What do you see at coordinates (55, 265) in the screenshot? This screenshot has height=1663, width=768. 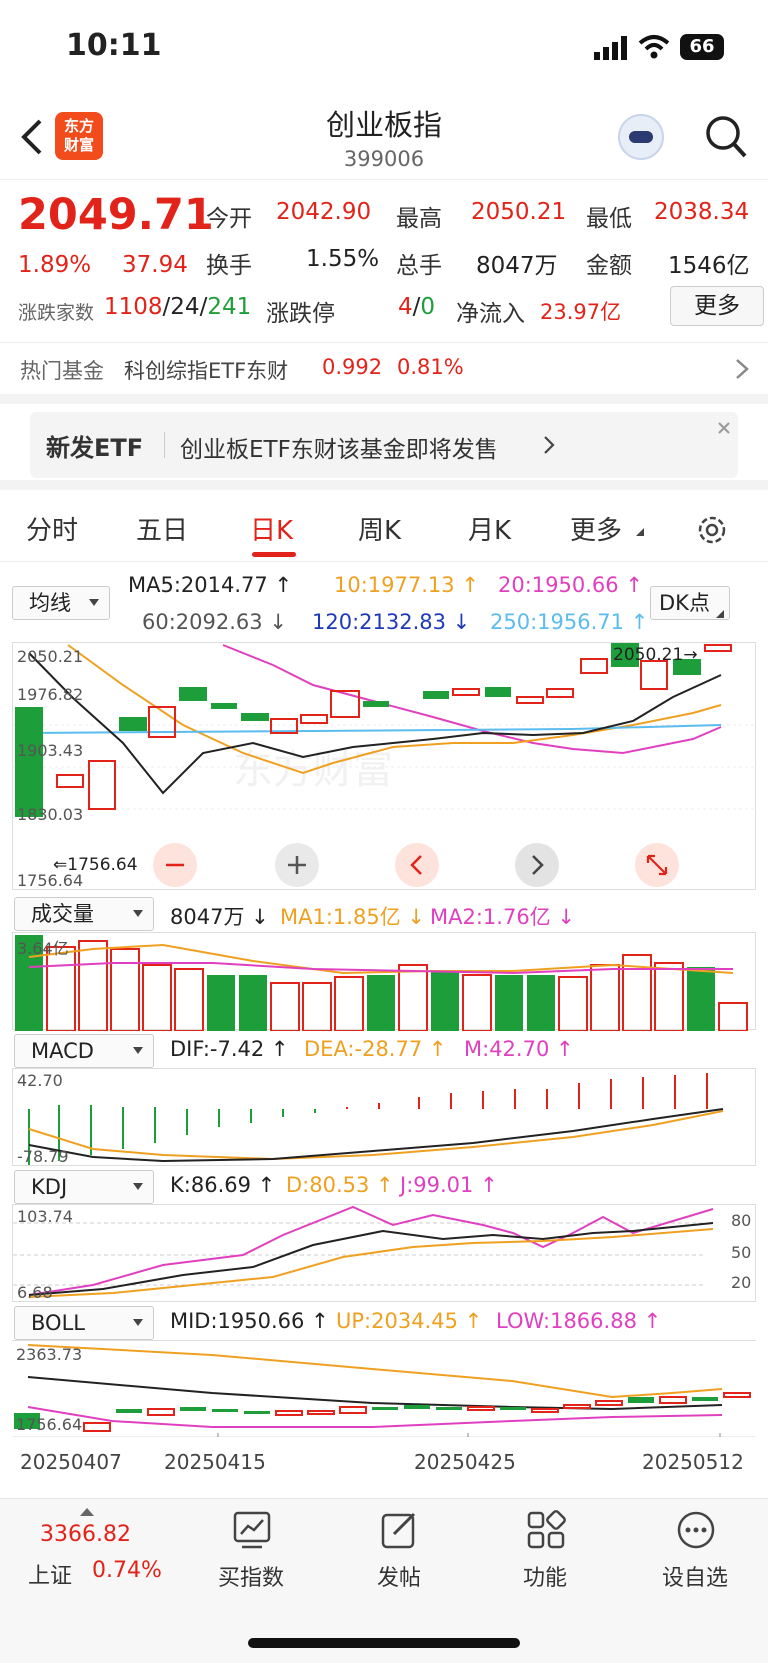 I see `change-pct: 1.89%` at bounding box center [55, 265].